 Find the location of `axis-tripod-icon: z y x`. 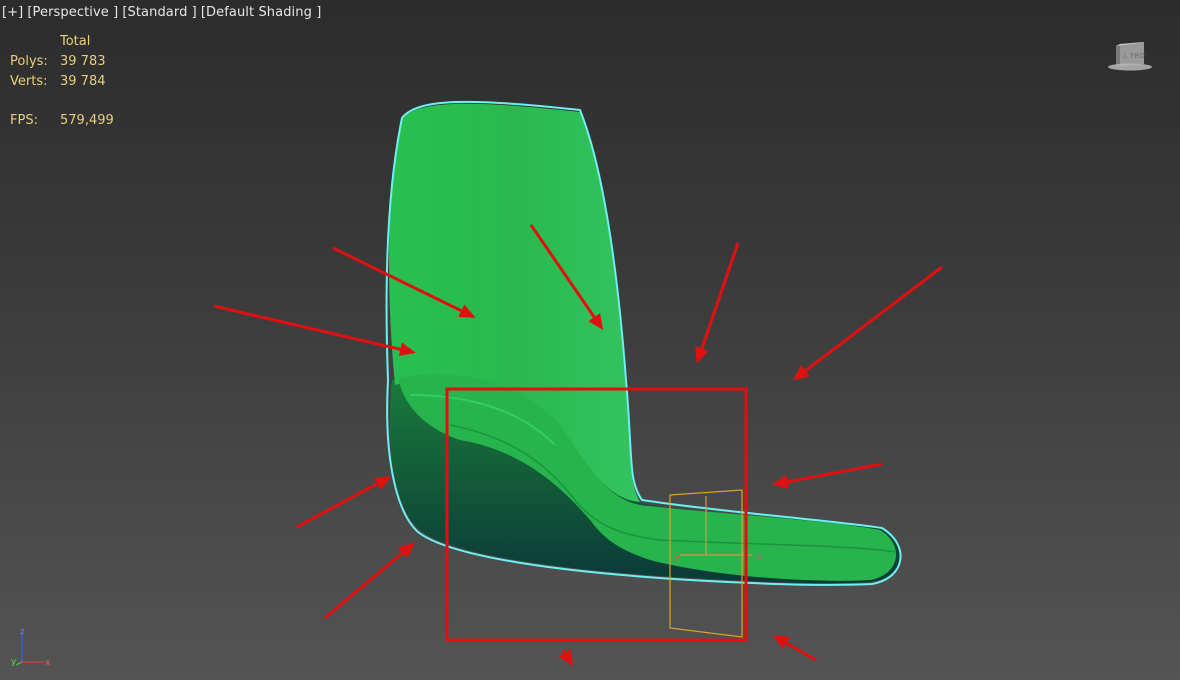

axis-tripod-icon: z y x is located at coordinates (31, 647).